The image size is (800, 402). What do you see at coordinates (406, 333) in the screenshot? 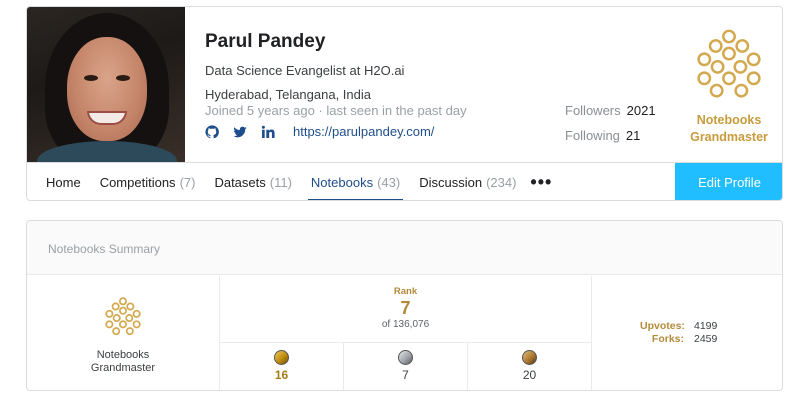
I see `summary-rank: Rank 7 of 136,076 16 7 20` at bounding box center [406, 333].